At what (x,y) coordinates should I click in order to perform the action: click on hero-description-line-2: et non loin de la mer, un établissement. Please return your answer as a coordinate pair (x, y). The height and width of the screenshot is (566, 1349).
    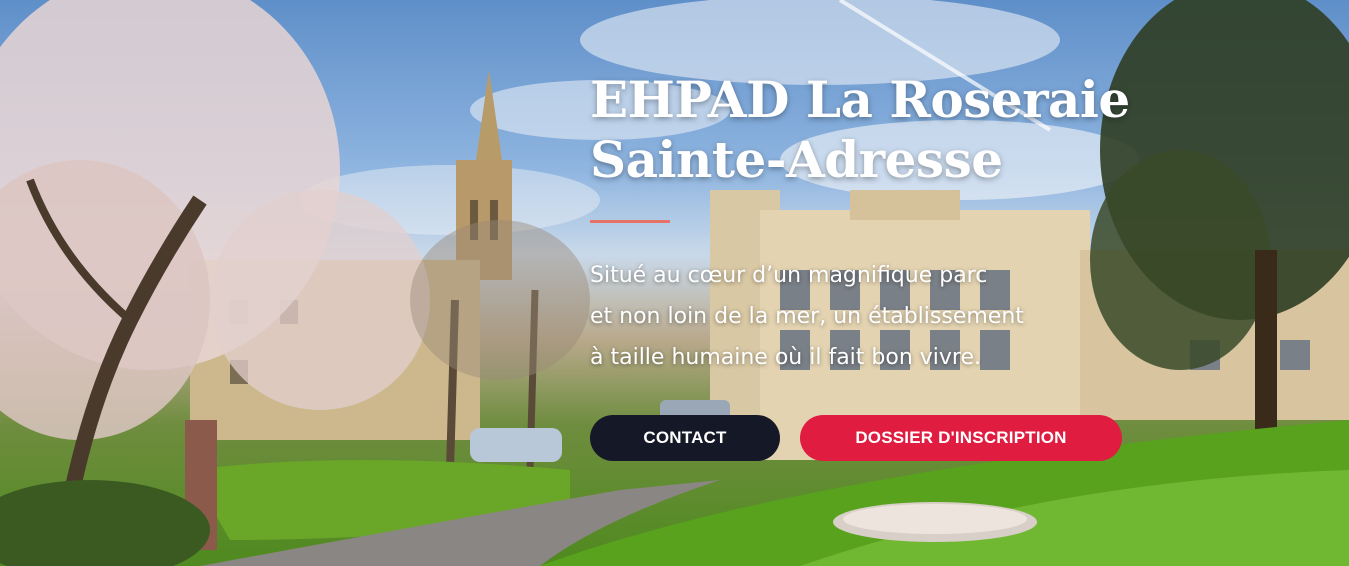
    Looking at the image, I should click on (807, 316).